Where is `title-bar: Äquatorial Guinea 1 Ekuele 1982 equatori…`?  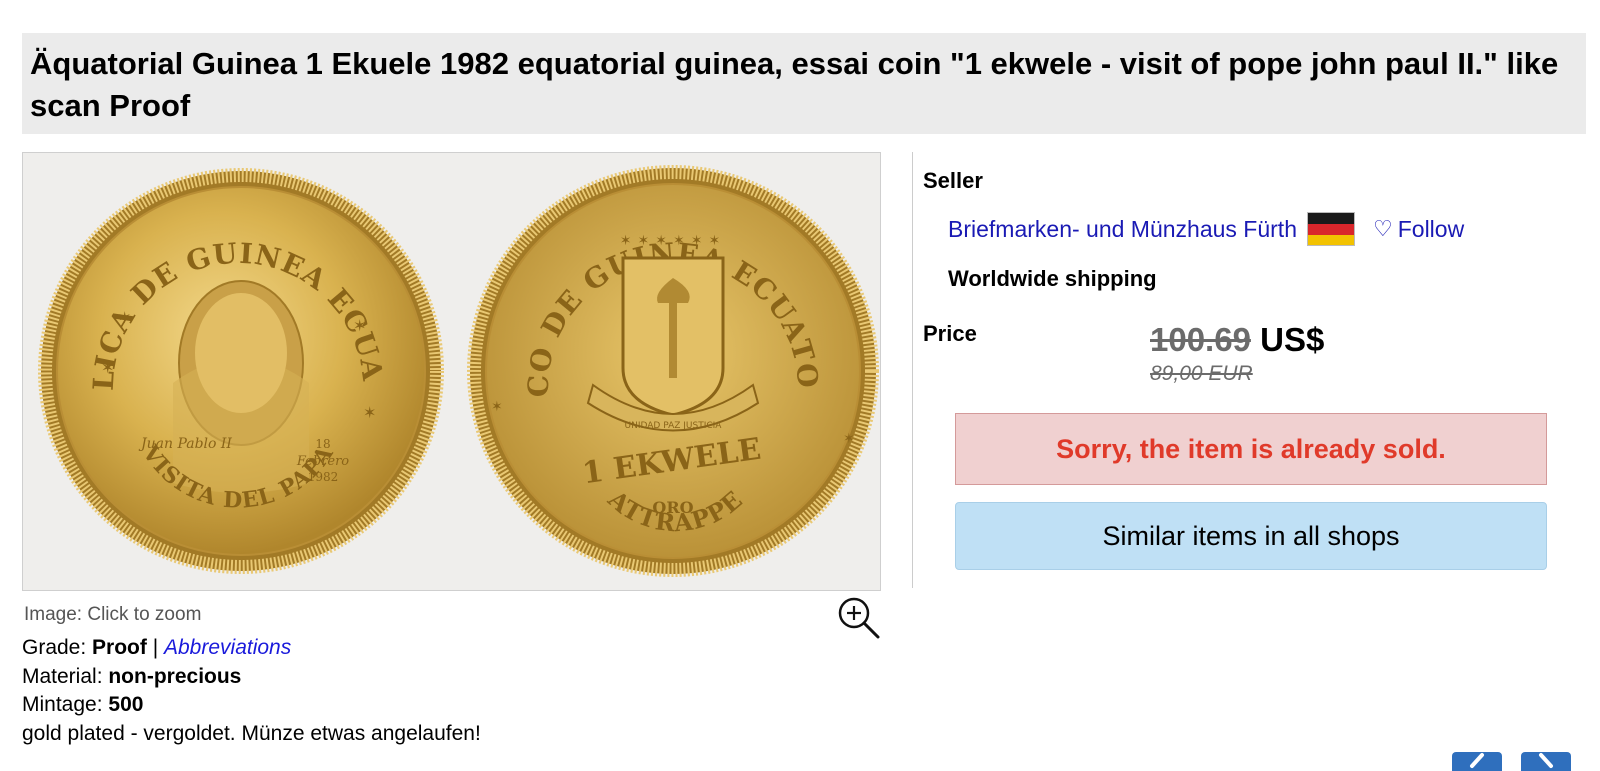 title-bar: Äquatorial Guinea 1 Ekuele 1982 equatori… is located at coordinates (804, 83).